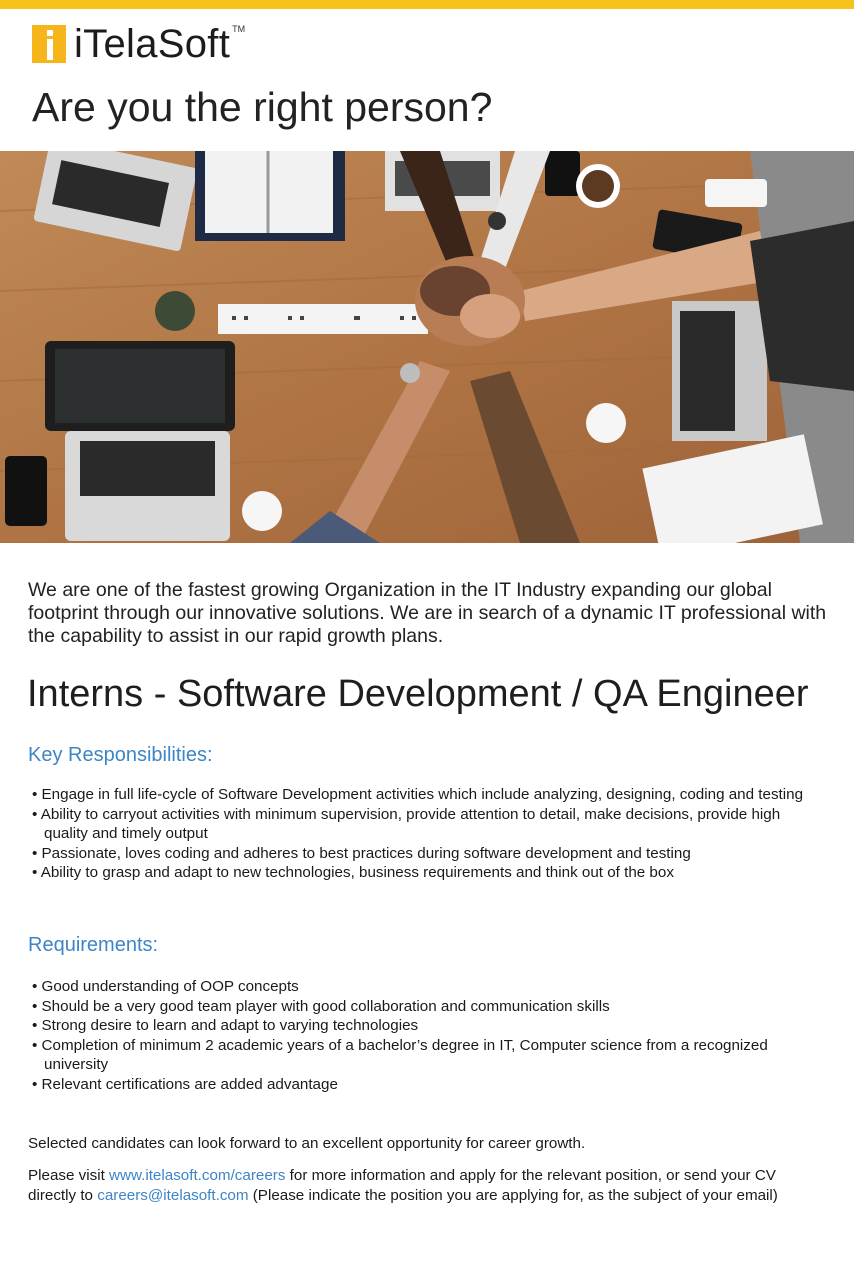 The width and height of the screenshot is (854, 1280). What do you see at coordinates (239, 29) in the screenshot?
I see `logo-trademark: TM` at bounding box center [239, 29].